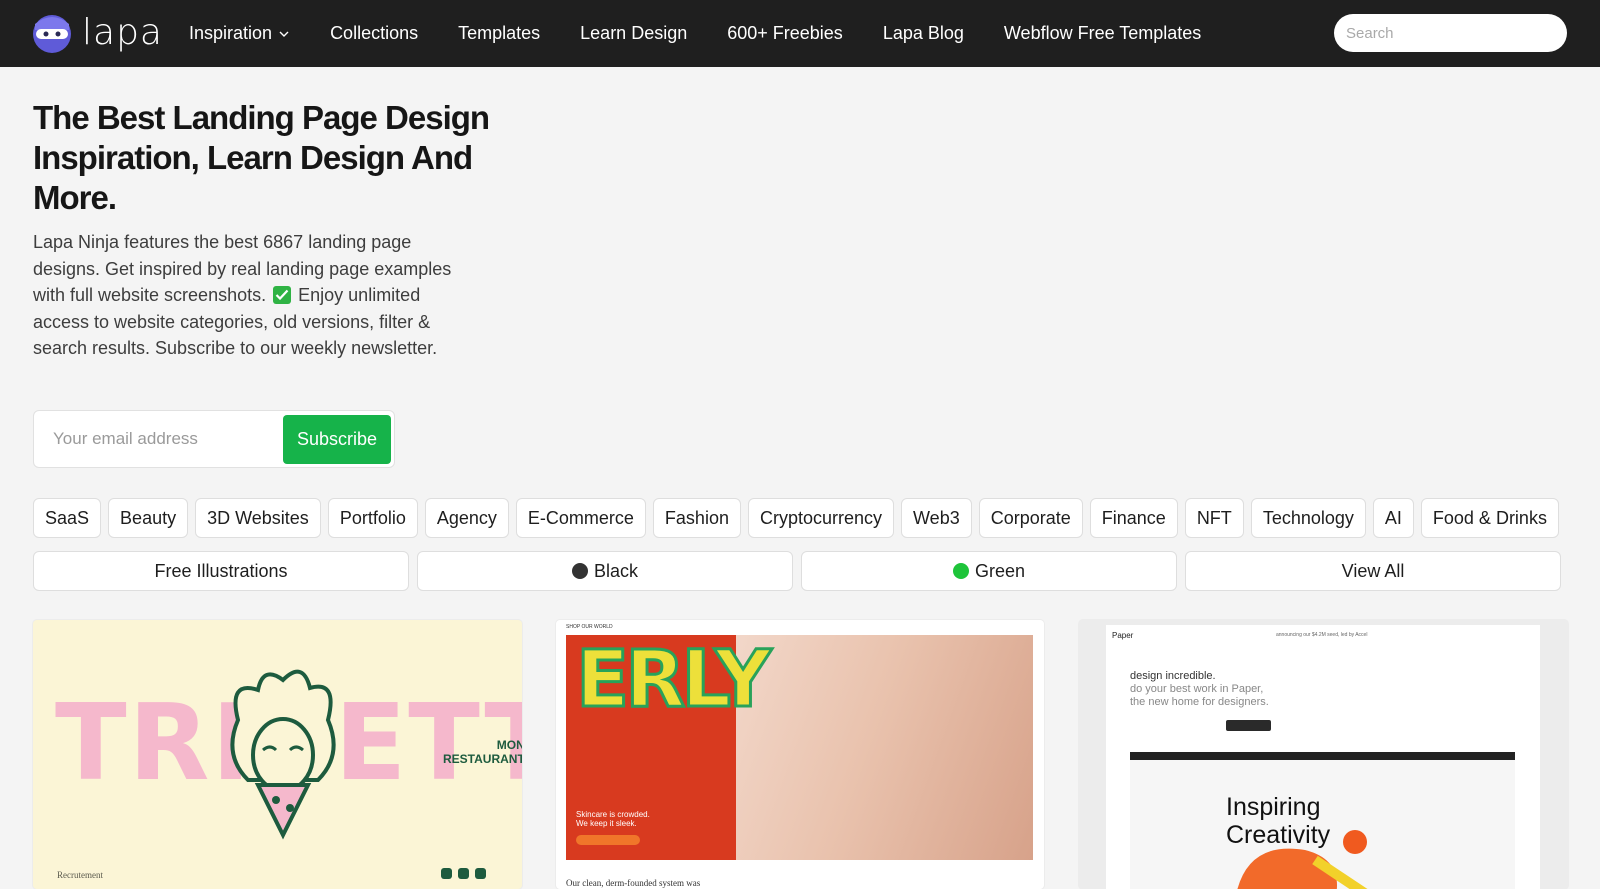 Image resolution: width=1600 pixels, height=889 pixels. I want to click on tag-ecommerce: E-Commerce, so click(580, 518).